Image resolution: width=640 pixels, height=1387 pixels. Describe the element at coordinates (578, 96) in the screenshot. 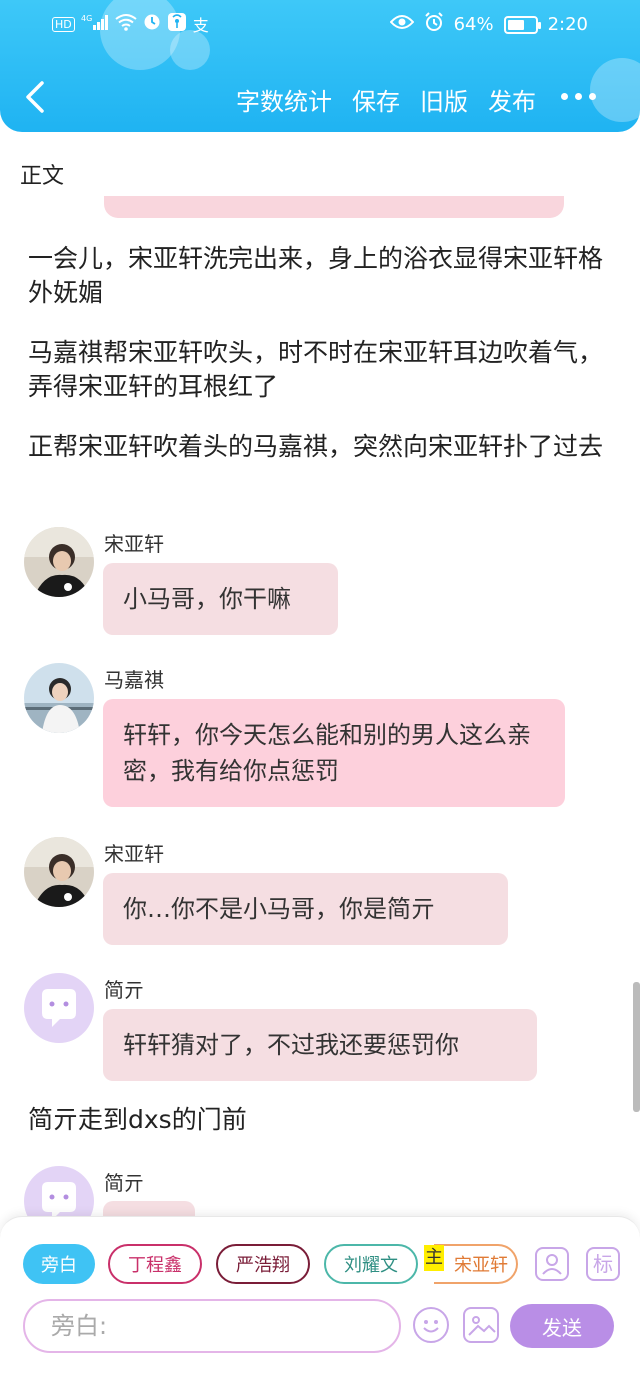

I see `more-menu-button` at that location.